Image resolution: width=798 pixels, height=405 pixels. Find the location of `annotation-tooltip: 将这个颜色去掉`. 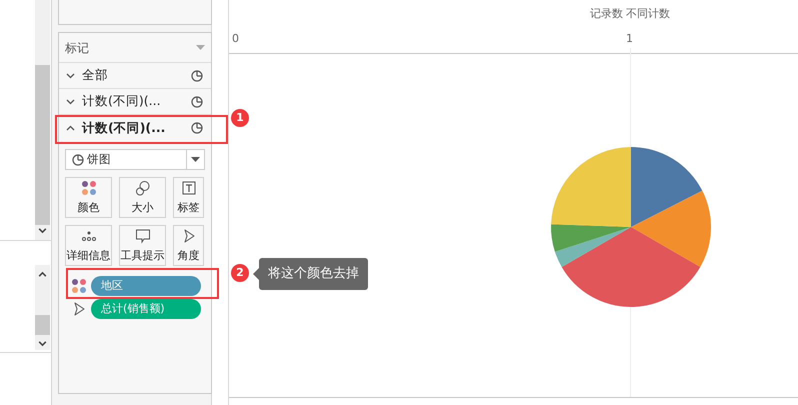

annotation-tooltip: 将这个颜色去掉 is located at coordinates (313, 274).